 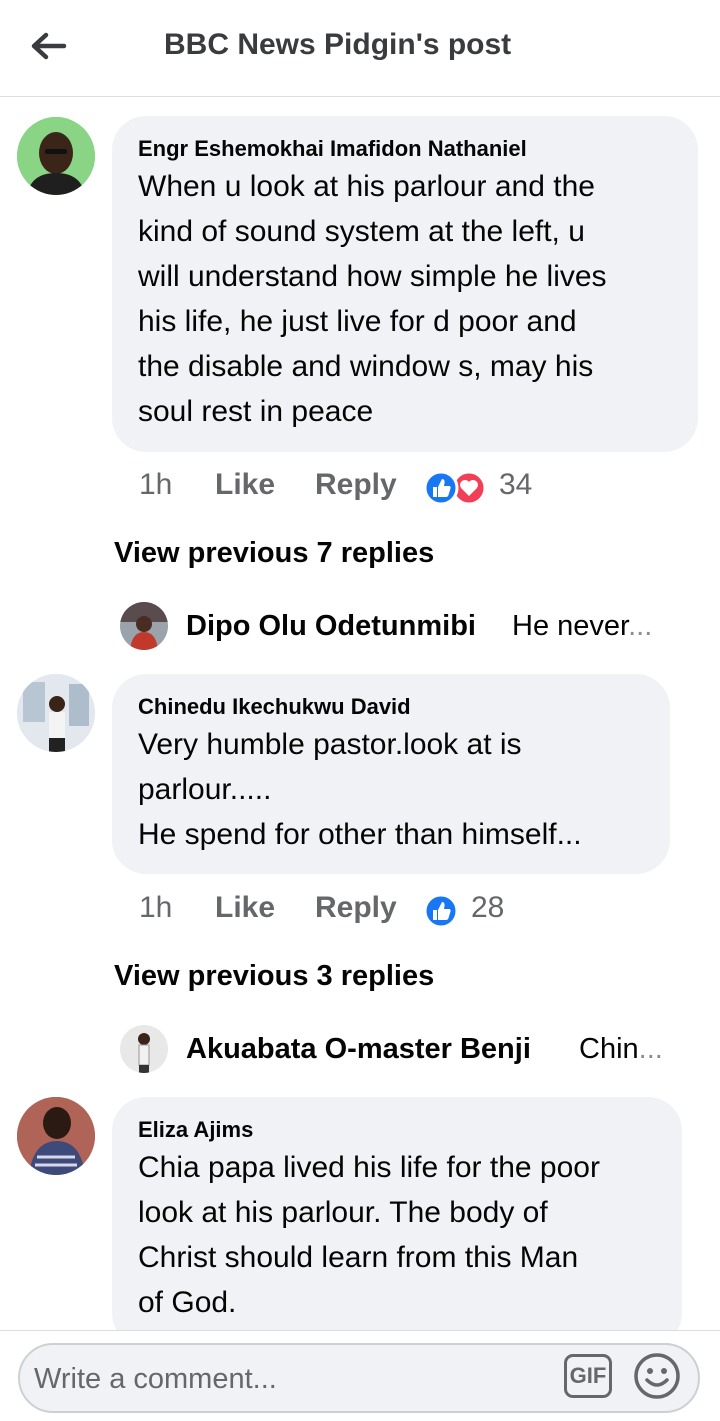 I want to click on post-header: BBC News Pidgin's post, so click(x=360, y=48).